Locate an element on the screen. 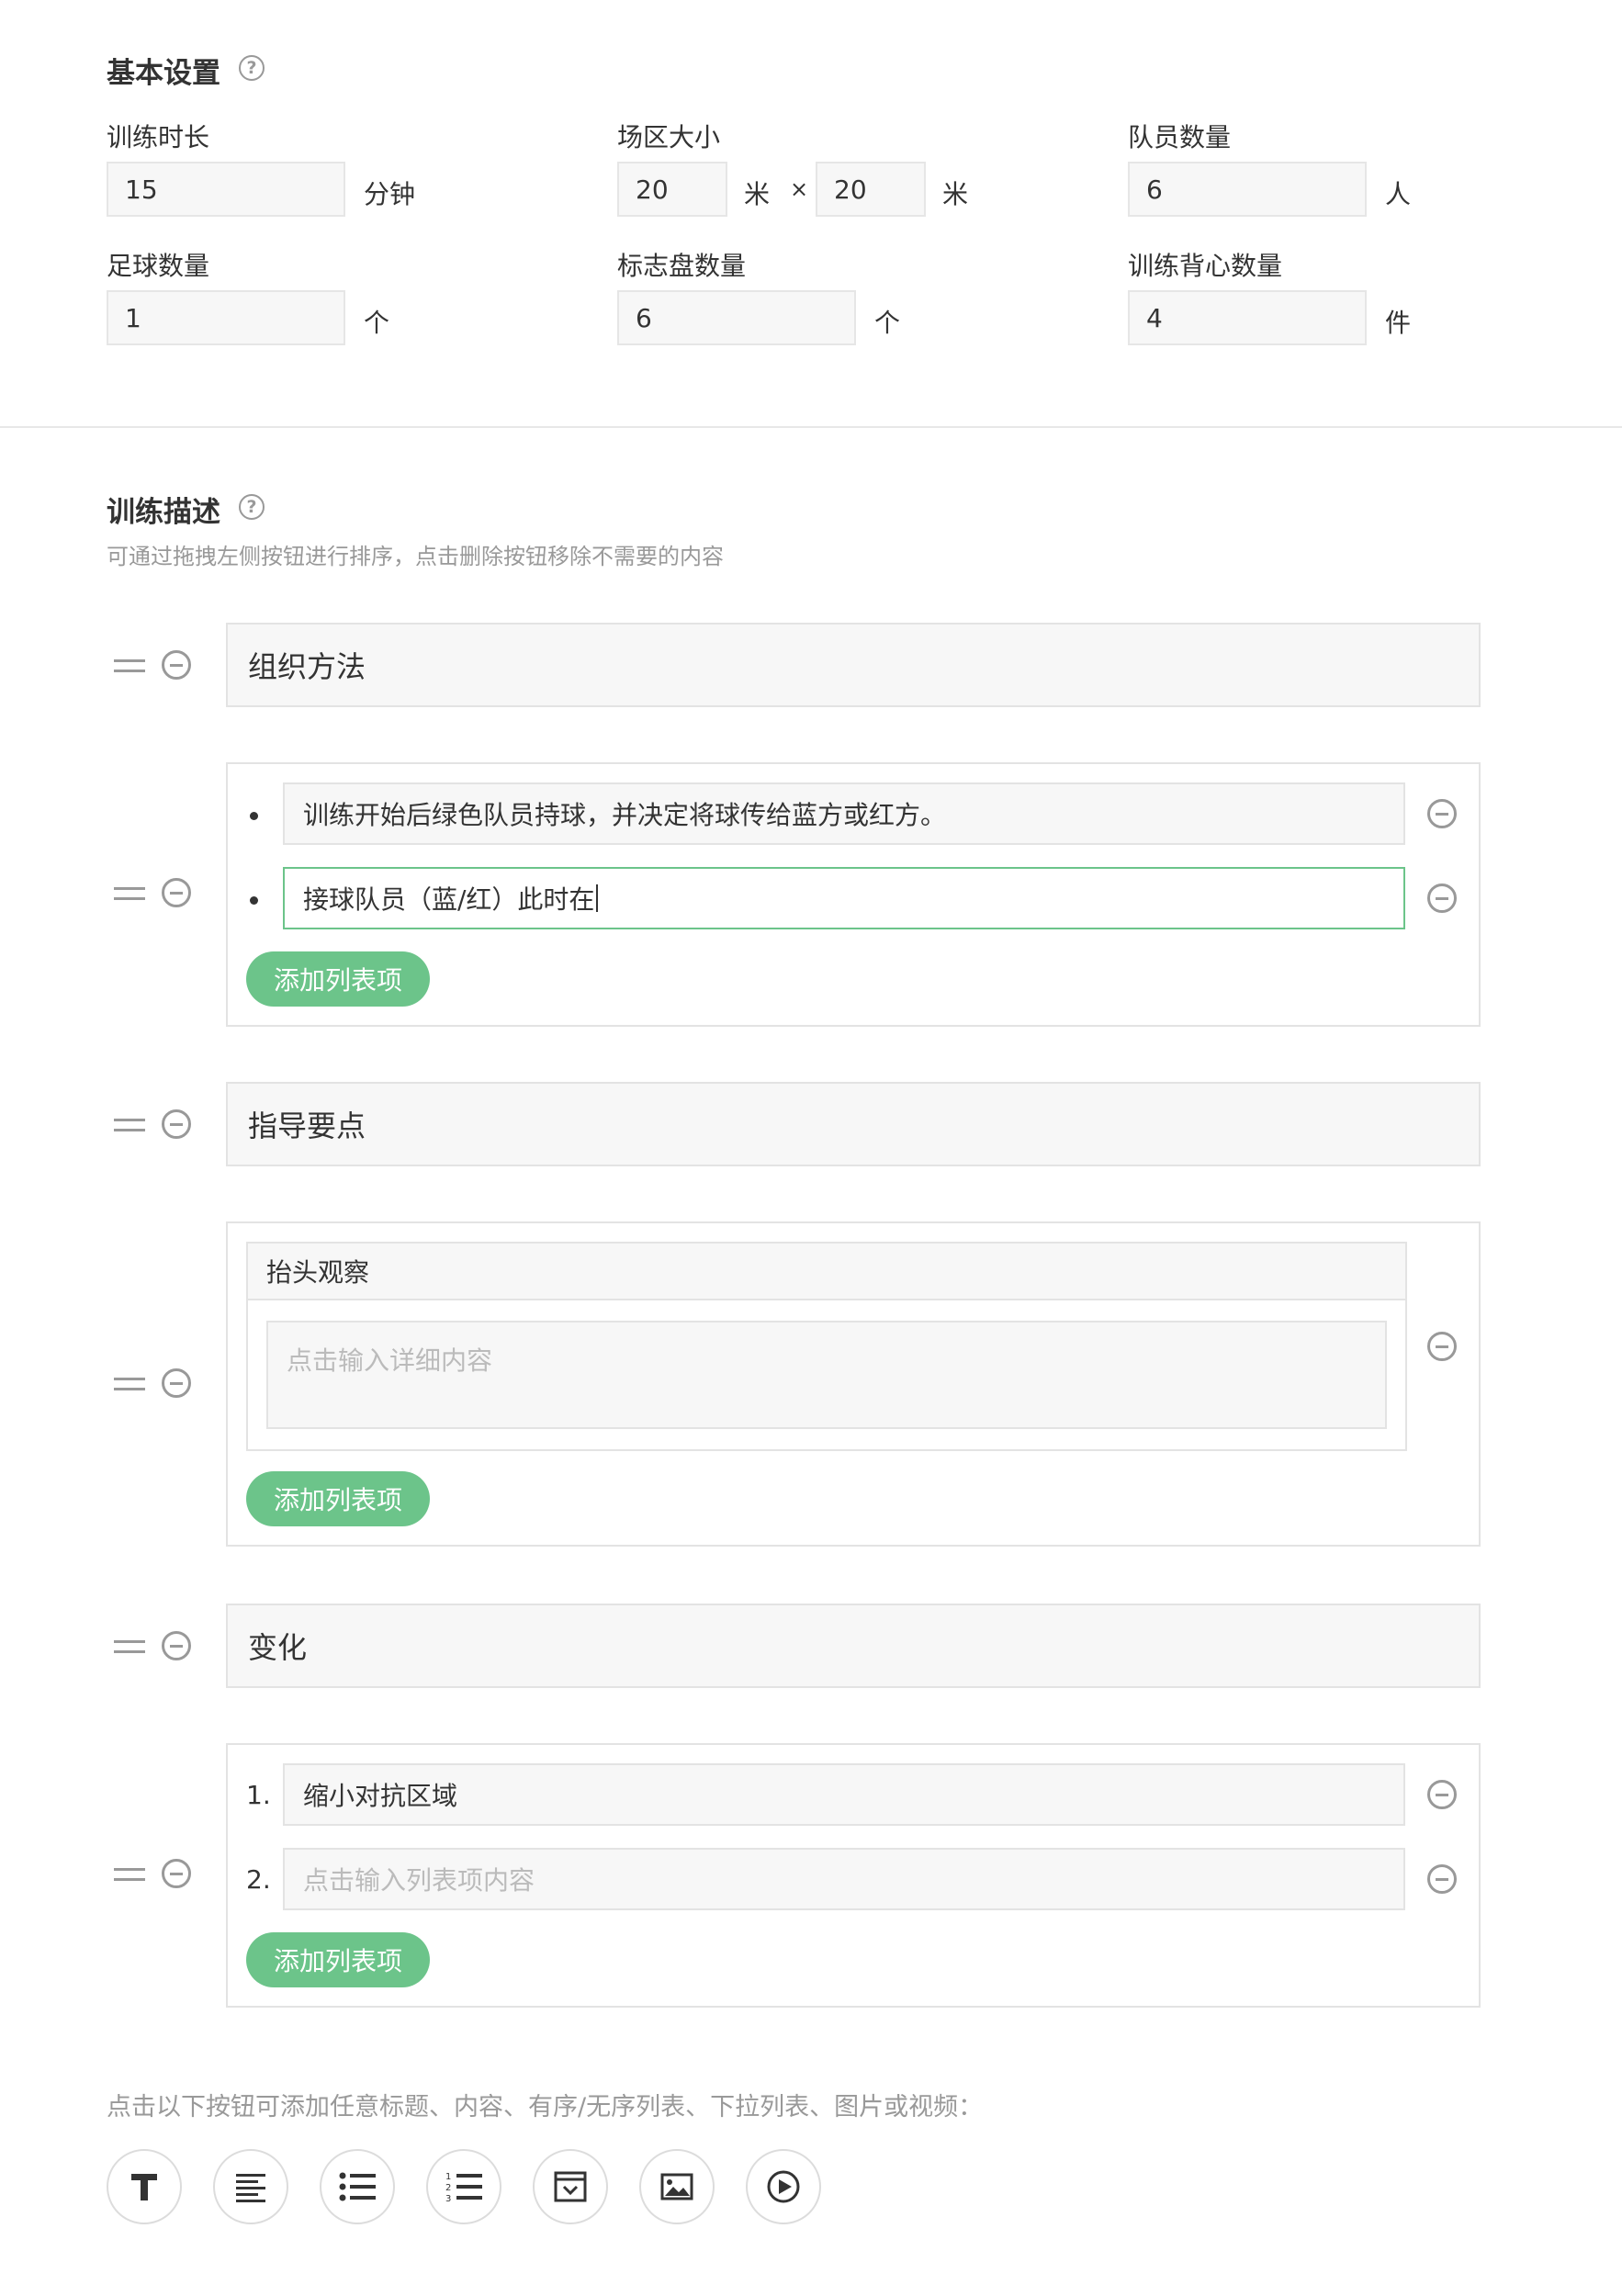 The height and width of the screenshot is (2296, 1622). players-label: 队员数量 is located at coordinates (1180, 137).